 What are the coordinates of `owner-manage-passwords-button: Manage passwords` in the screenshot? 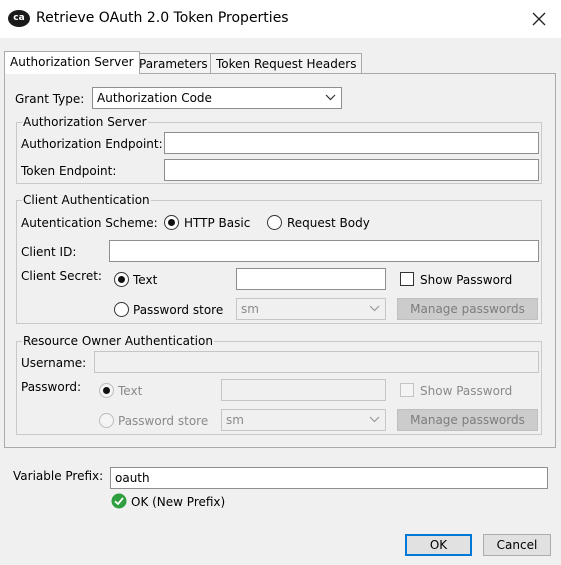 It's located at (467, 420).